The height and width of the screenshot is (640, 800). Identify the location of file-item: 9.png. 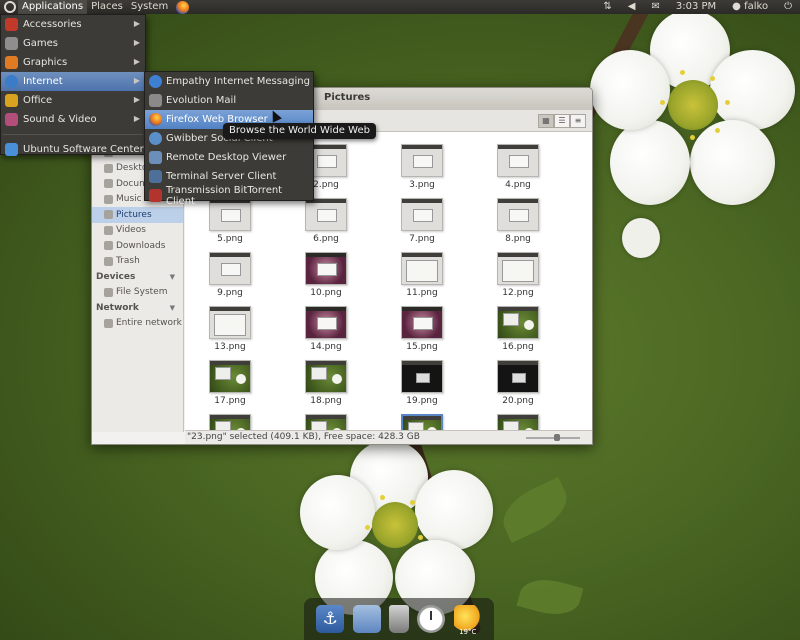
(257, 279).